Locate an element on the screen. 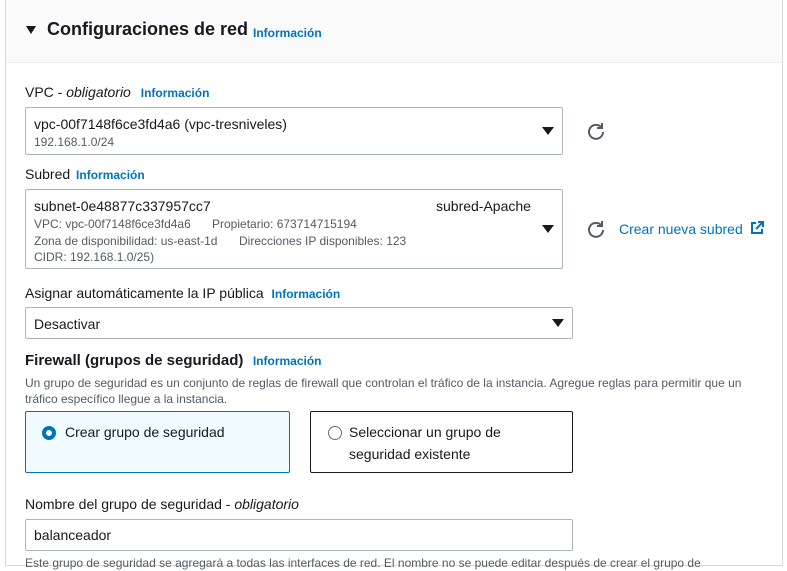  select-existing-group-line-1: Seleccionar un grupo de is located at coordinates (425, 432).